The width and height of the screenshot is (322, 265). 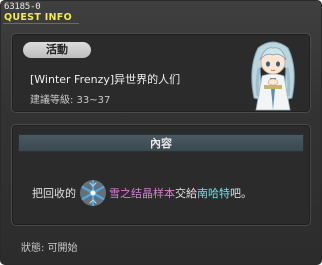 I want to click on desc-suffix: 吧。, so click(x=241, y=193).